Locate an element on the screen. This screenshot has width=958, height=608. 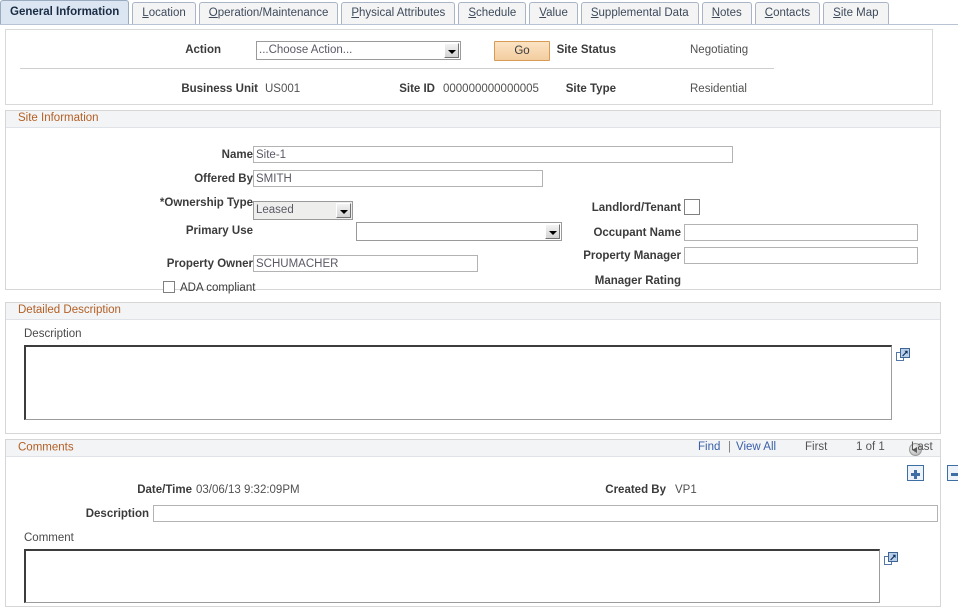
landlord-tenant-checkbox is located at coordinates (692, 207).